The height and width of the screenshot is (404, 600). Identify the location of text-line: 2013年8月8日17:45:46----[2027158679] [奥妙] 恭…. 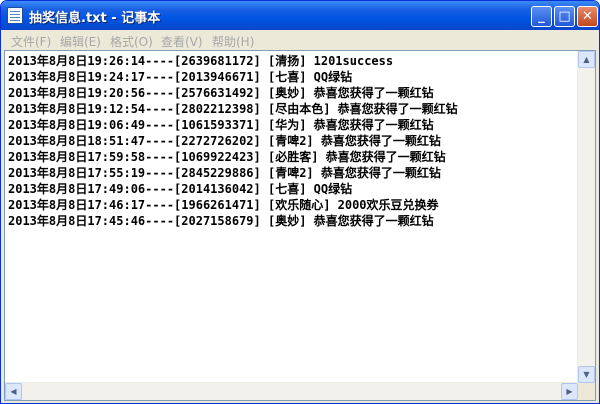
(221, 221).